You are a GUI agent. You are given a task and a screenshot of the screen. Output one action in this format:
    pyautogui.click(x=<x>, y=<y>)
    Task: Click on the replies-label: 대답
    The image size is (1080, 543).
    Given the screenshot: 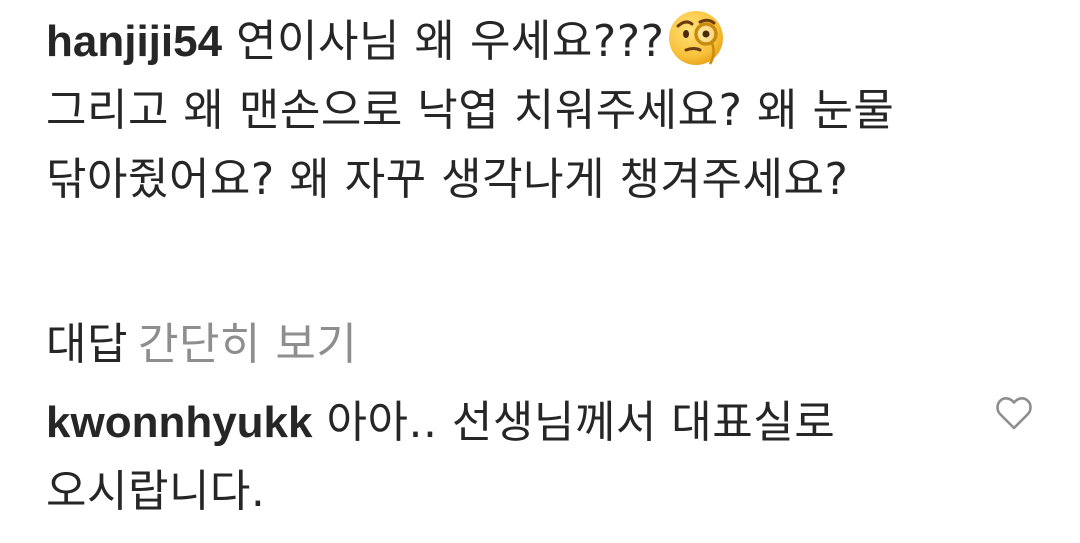 What is the action you would take?
    pyautogui.click(x=87, y=344)
    